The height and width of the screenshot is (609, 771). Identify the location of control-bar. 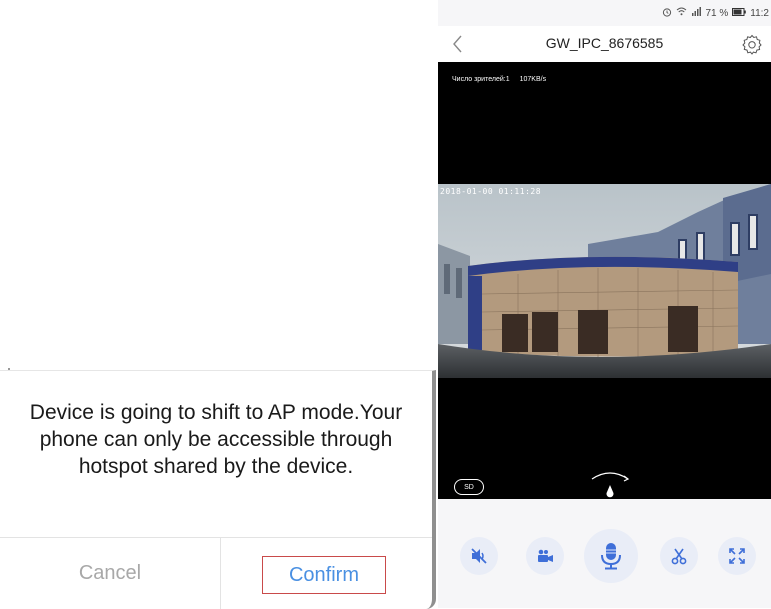
(604, 553).